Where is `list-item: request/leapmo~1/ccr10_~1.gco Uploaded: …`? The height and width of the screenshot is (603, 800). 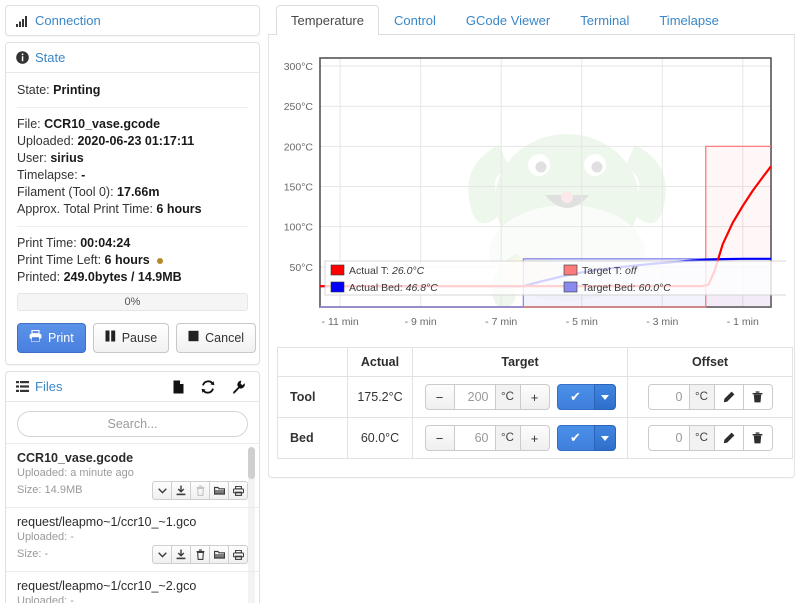
list-item: request/leapmo~1/ccr10_~1.gco Uploaded: … is located at coordinates (132, 539).